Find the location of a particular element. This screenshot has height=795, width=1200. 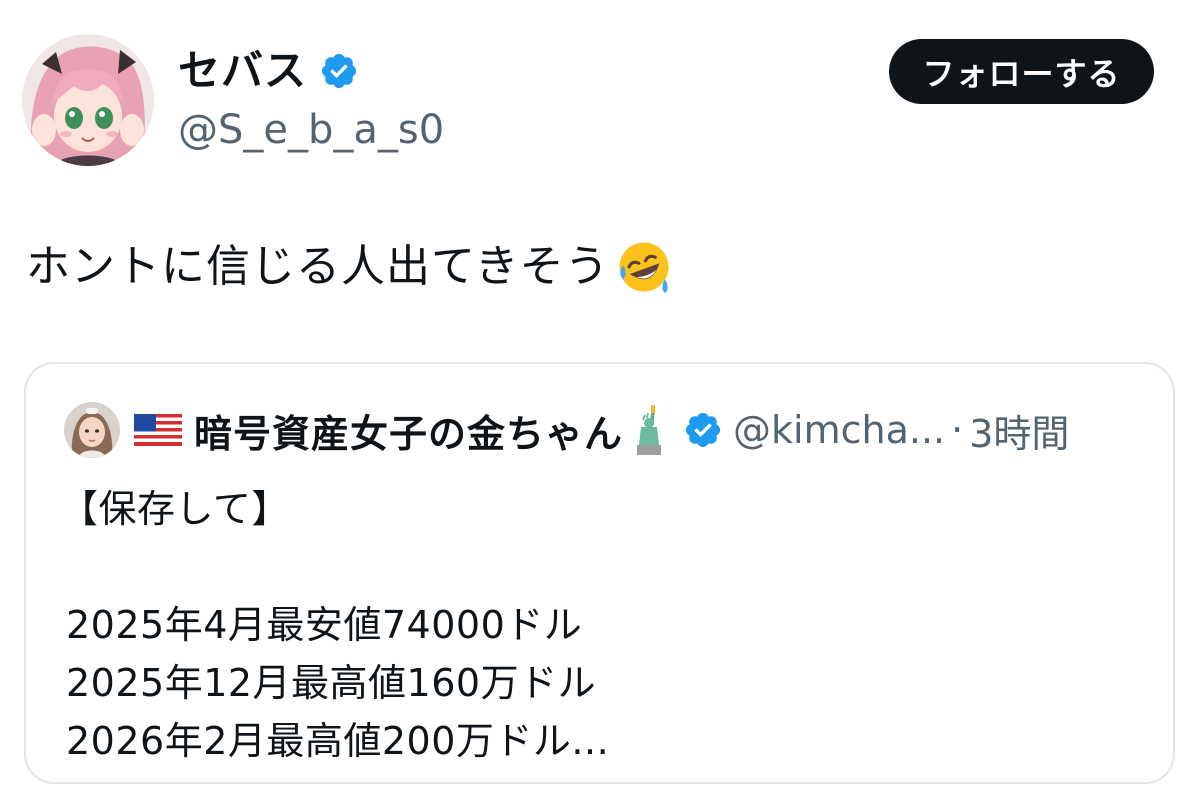

anime-girl-avatar-icon is located at coordinates (88, 100).